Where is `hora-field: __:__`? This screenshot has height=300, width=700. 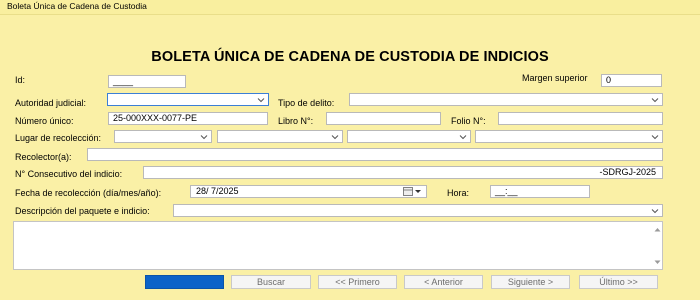
hora-field: __:__ is located at coordinates (540, 191).